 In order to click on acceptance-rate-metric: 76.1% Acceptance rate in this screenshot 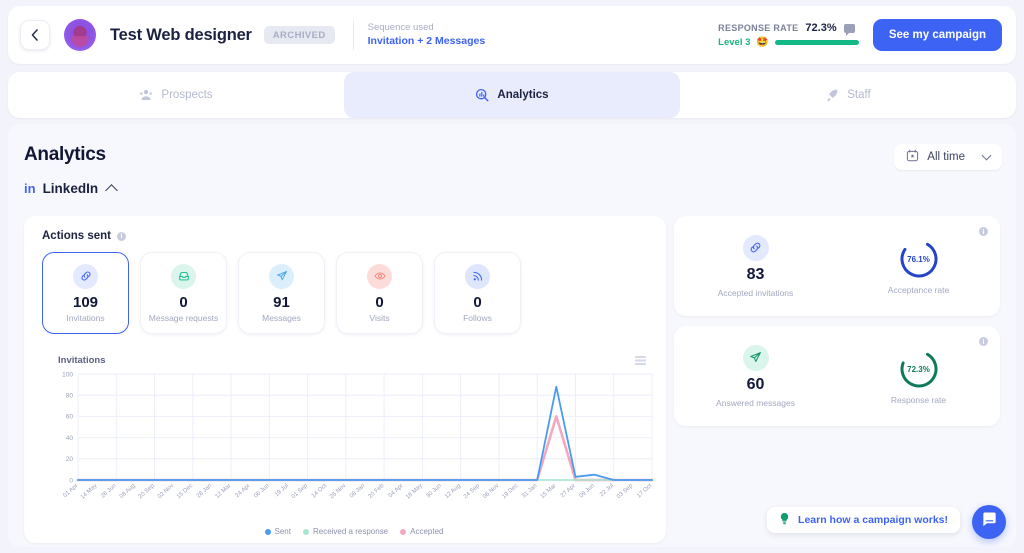, I will do `click(918, 266)`.